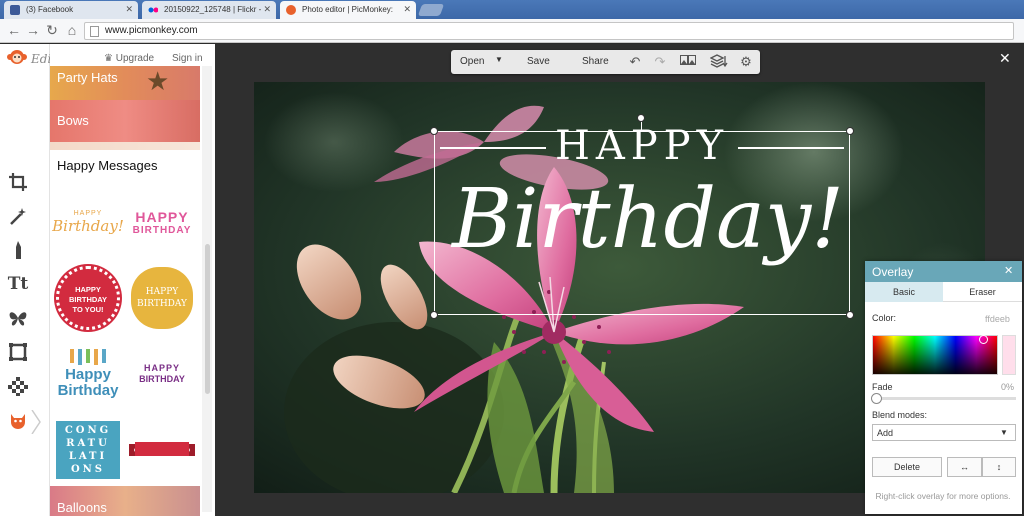 This screenshot has height=516, width=1024. I want to click on overlay-panel-header: Overlay, so click(943, 271).